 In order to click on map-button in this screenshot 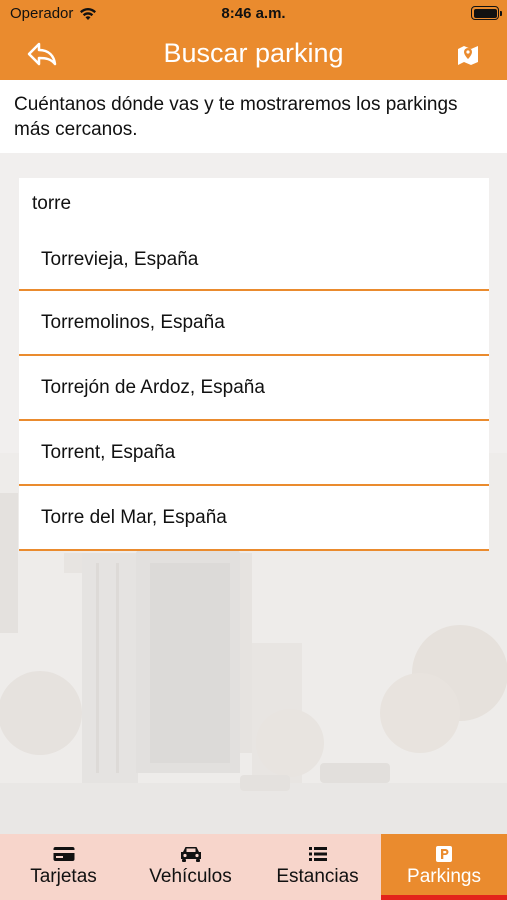, I will do `click(468, 54)`.